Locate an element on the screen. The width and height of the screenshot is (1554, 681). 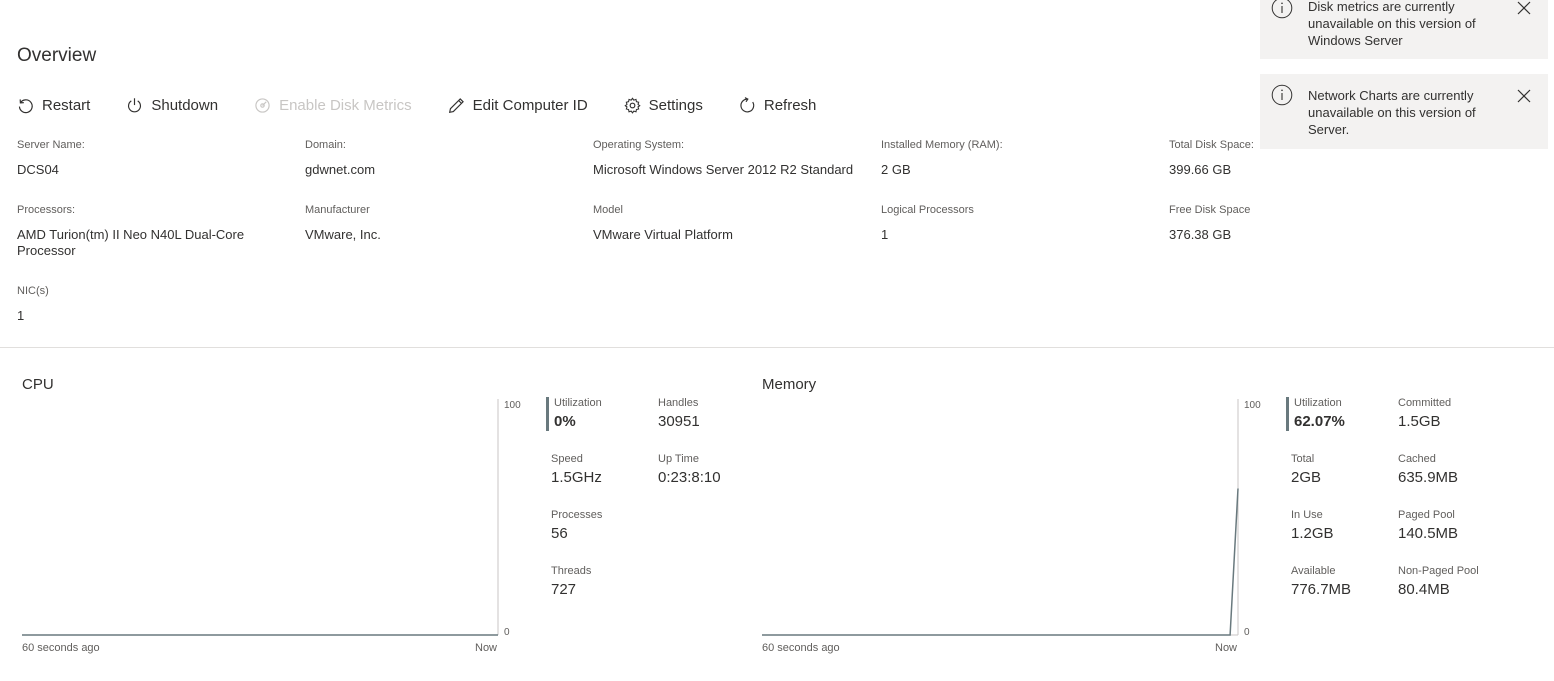
ram-value: 2 GB is located at coordinates (896, 169).